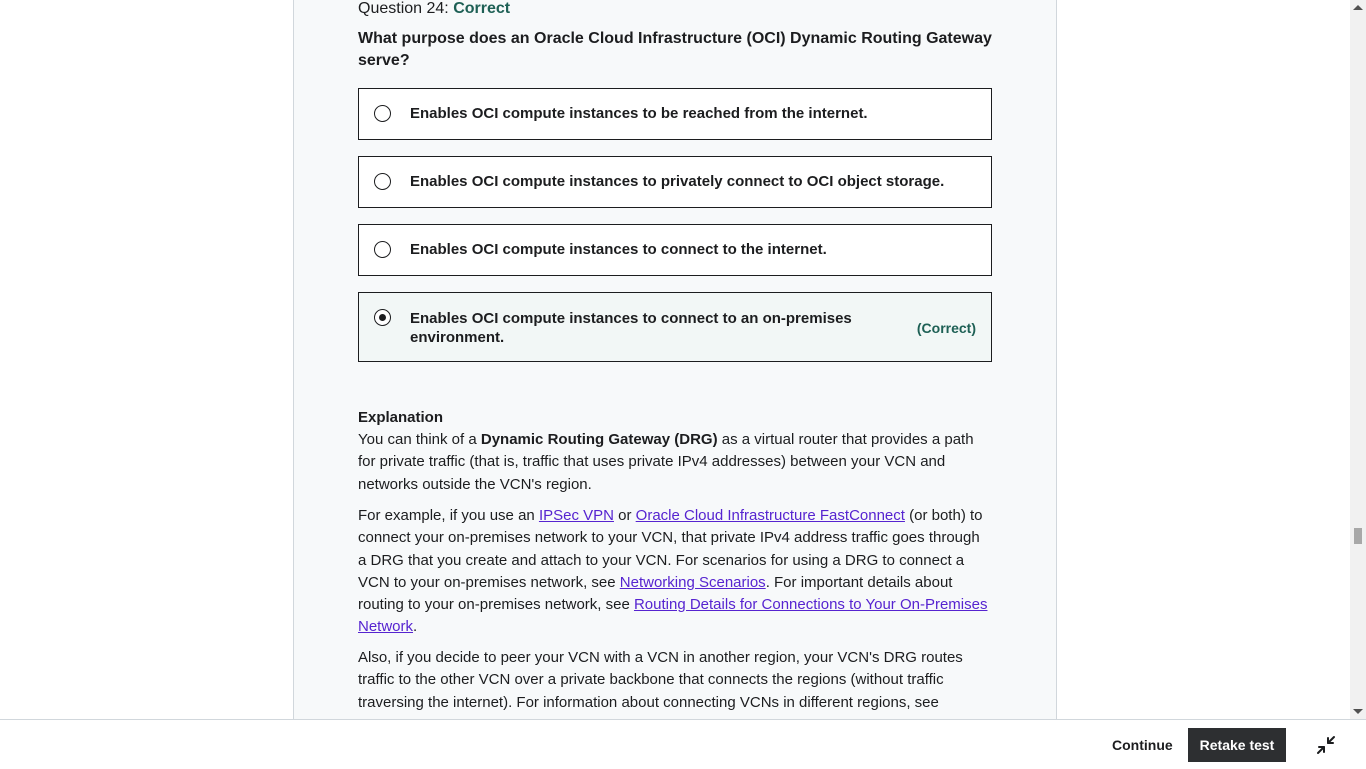 The height and width of the screenshot is (769, 1366). What do you see at coordinates (599, 439) in the screenshot?
I see `bold-term: Dynamic Routing Gateway (DRG)` at bounding box center [599, 439].